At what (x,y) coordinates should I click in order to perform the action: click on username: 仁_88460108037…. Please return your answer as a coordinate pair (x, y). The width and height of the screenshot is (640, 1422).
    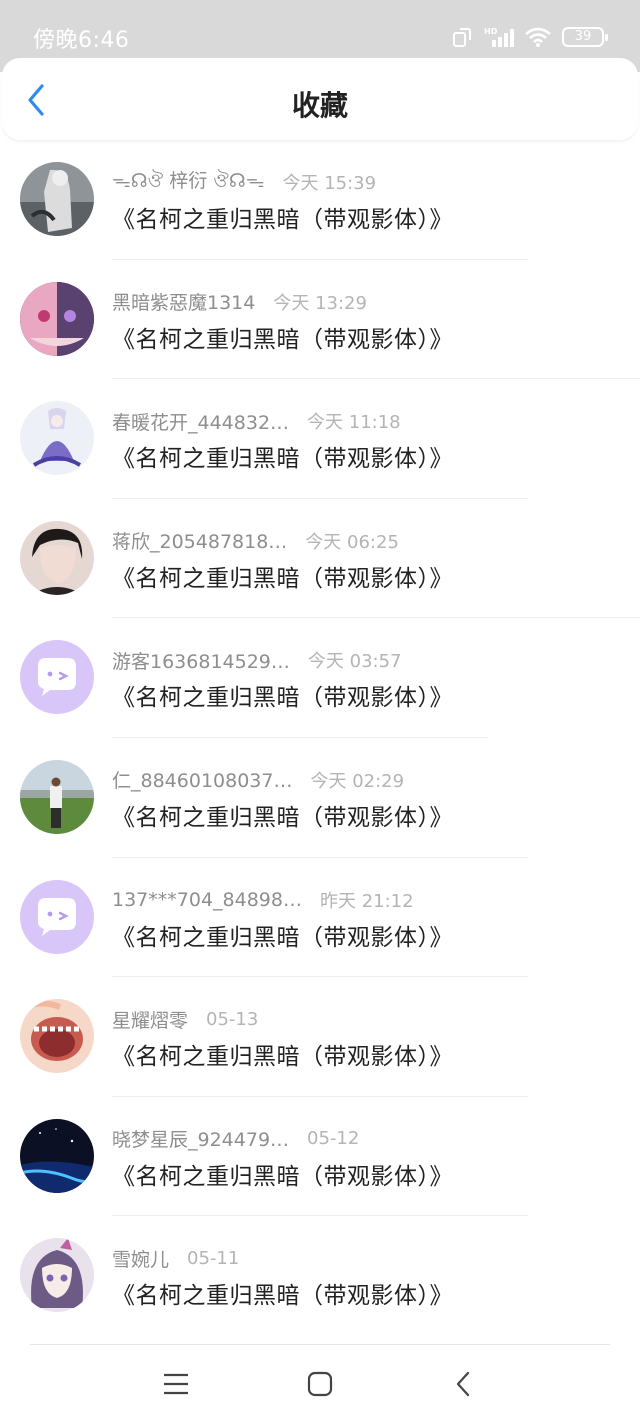
    Looking at the image, I should click on (202, 781).